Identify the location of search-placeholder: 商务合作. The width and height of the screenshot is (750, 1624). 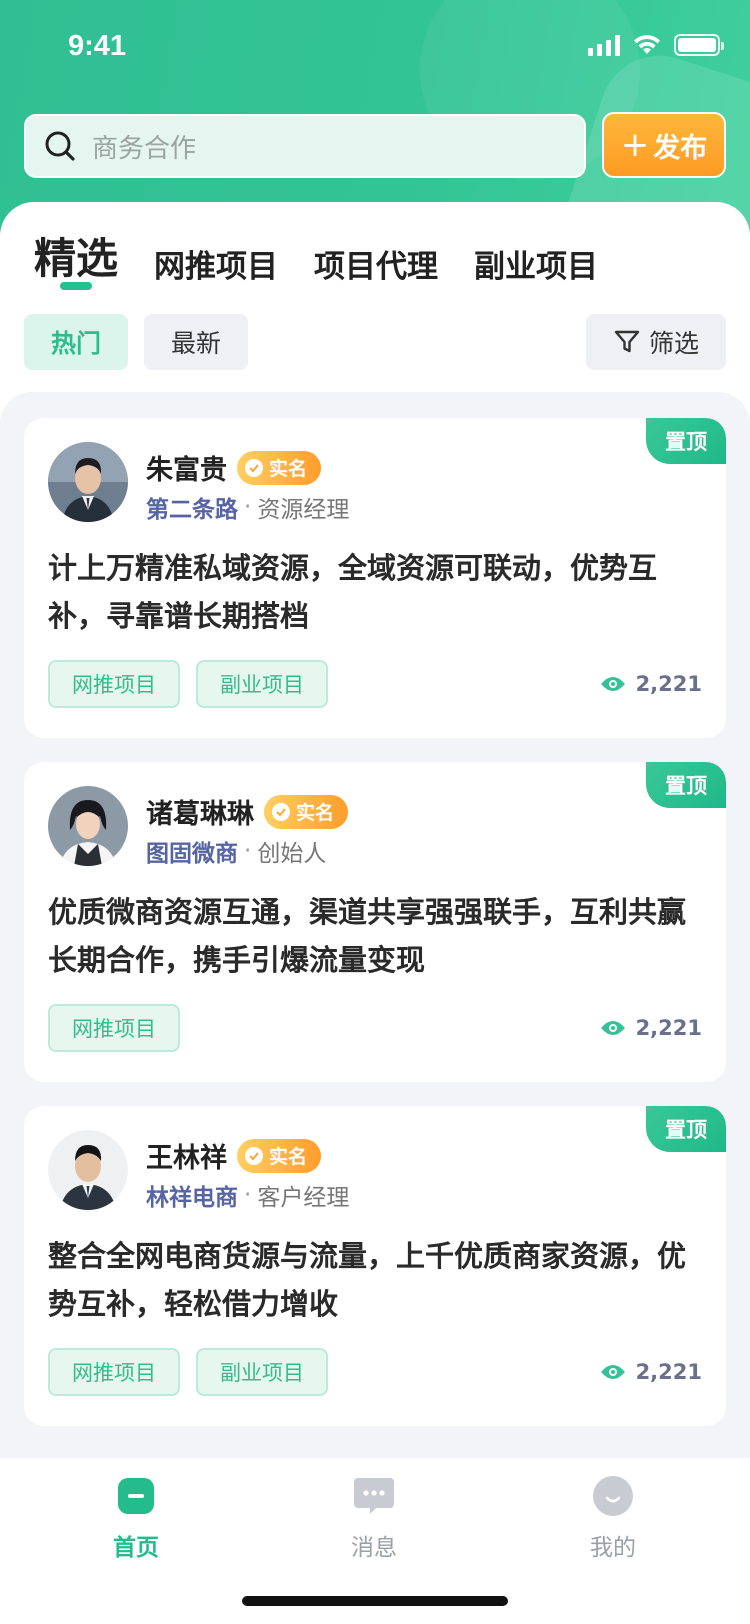
(144, 148).